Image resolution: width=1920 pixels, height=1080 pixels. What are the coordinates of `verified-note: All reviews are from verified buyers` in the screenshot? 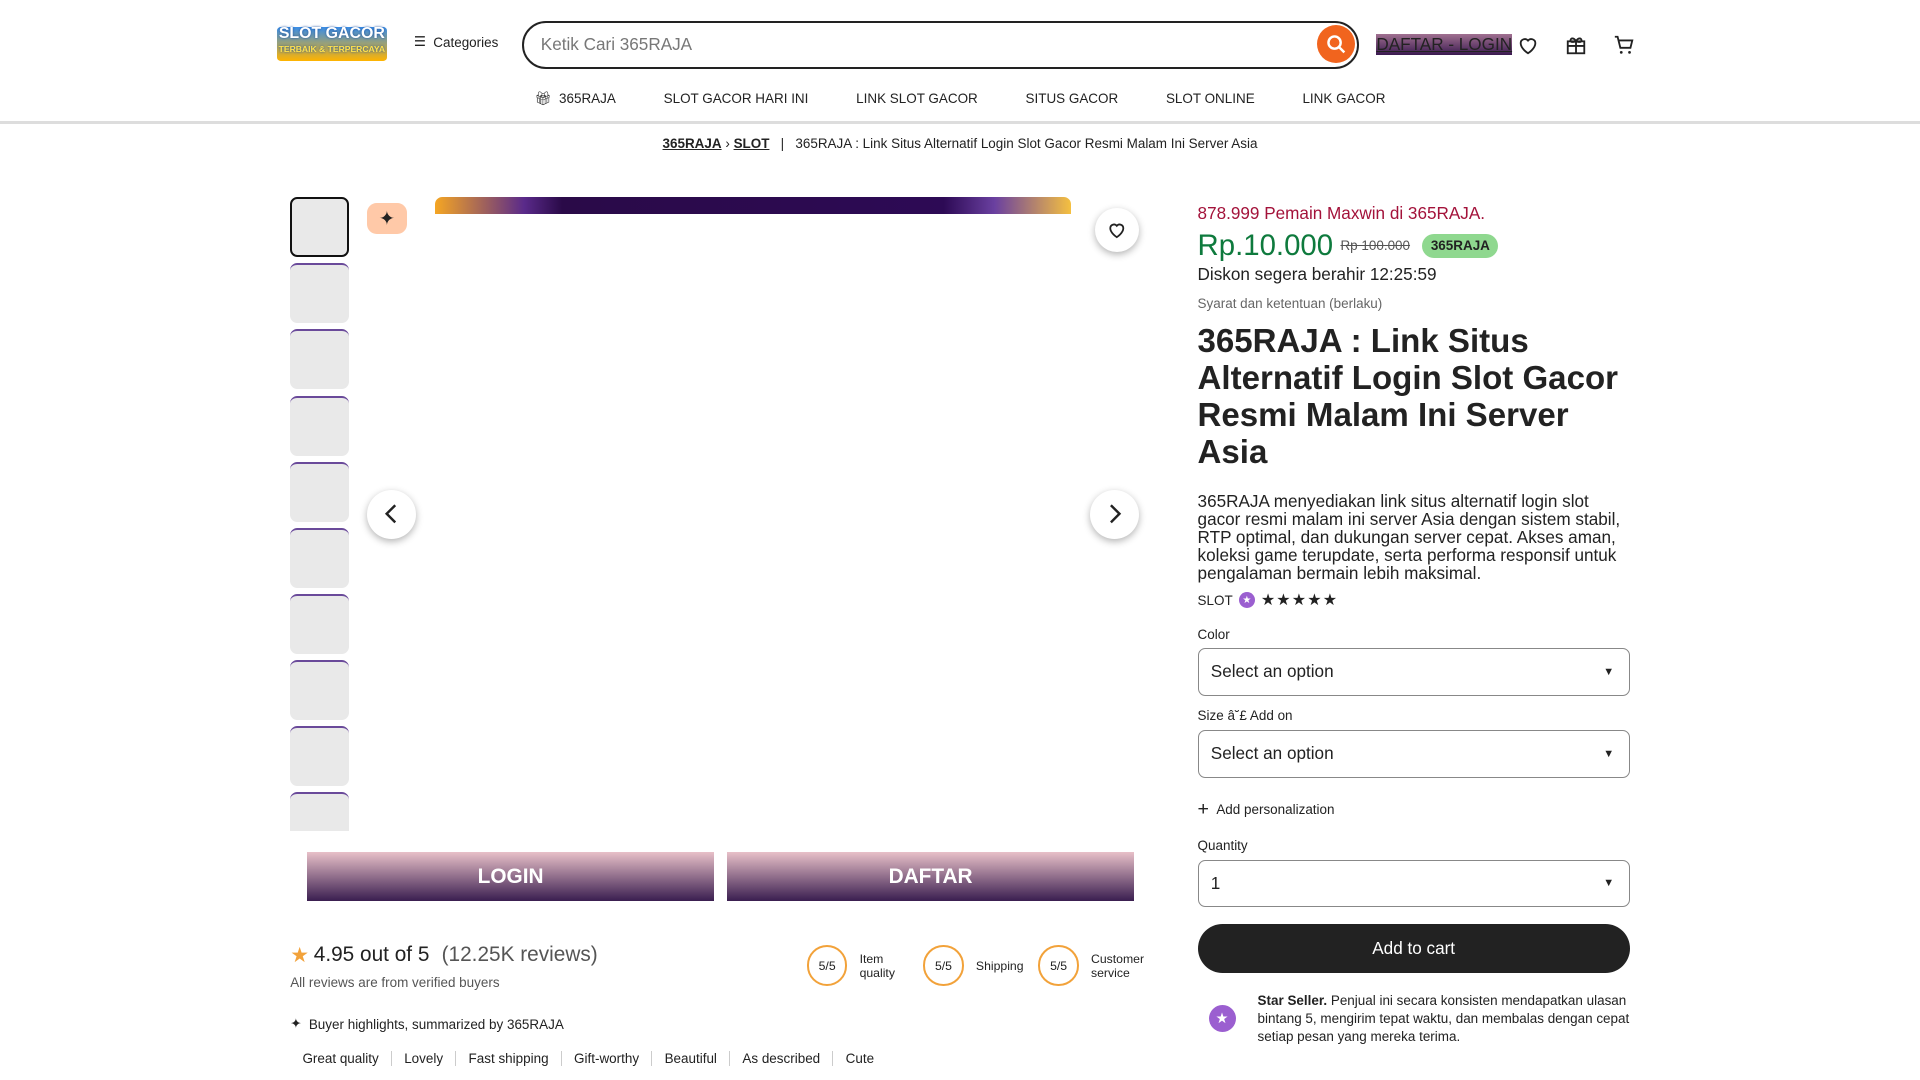 It's located at (395, 982).